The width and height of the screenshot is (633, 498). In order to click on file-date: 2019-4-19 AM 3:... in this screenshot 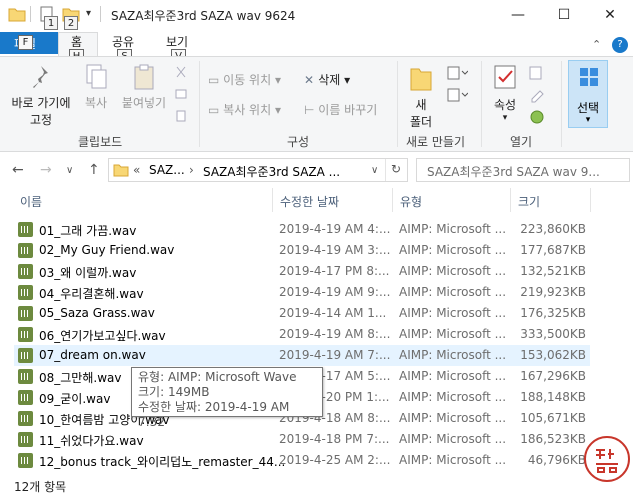, I will do `click(335, 250)`.